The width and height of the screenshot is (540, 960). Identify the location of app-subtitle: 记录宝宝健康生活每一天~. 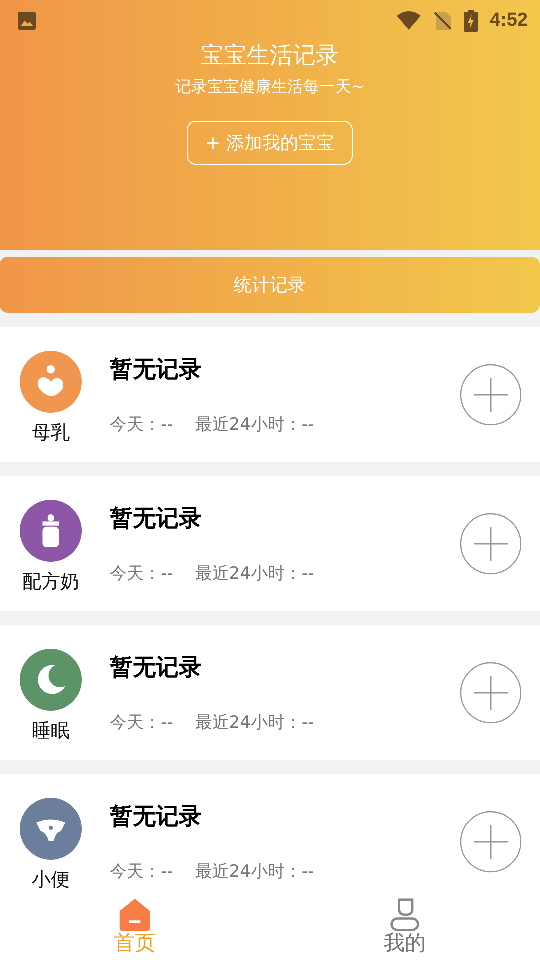
(270, 87).